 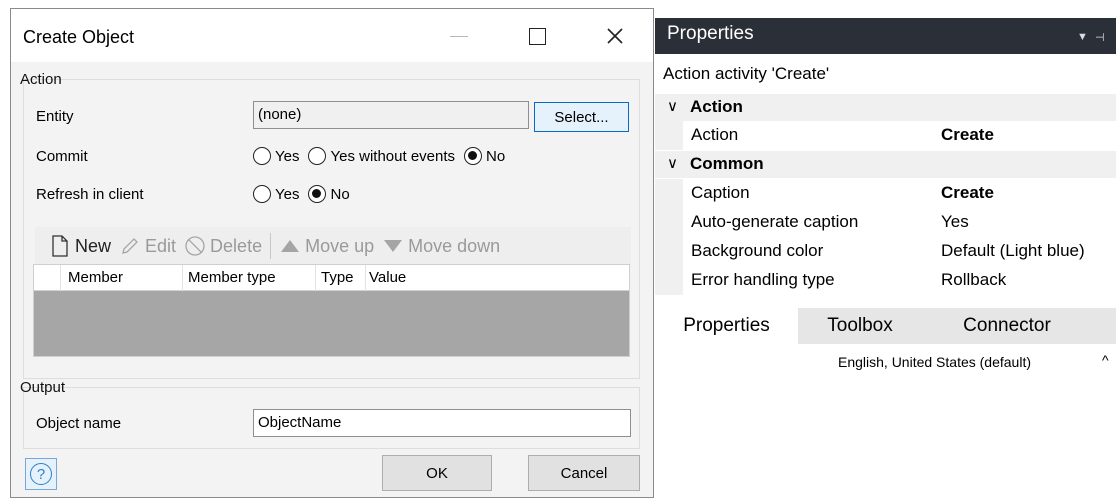 I want to click on property-name: Caption, so click(x=720, y=192).